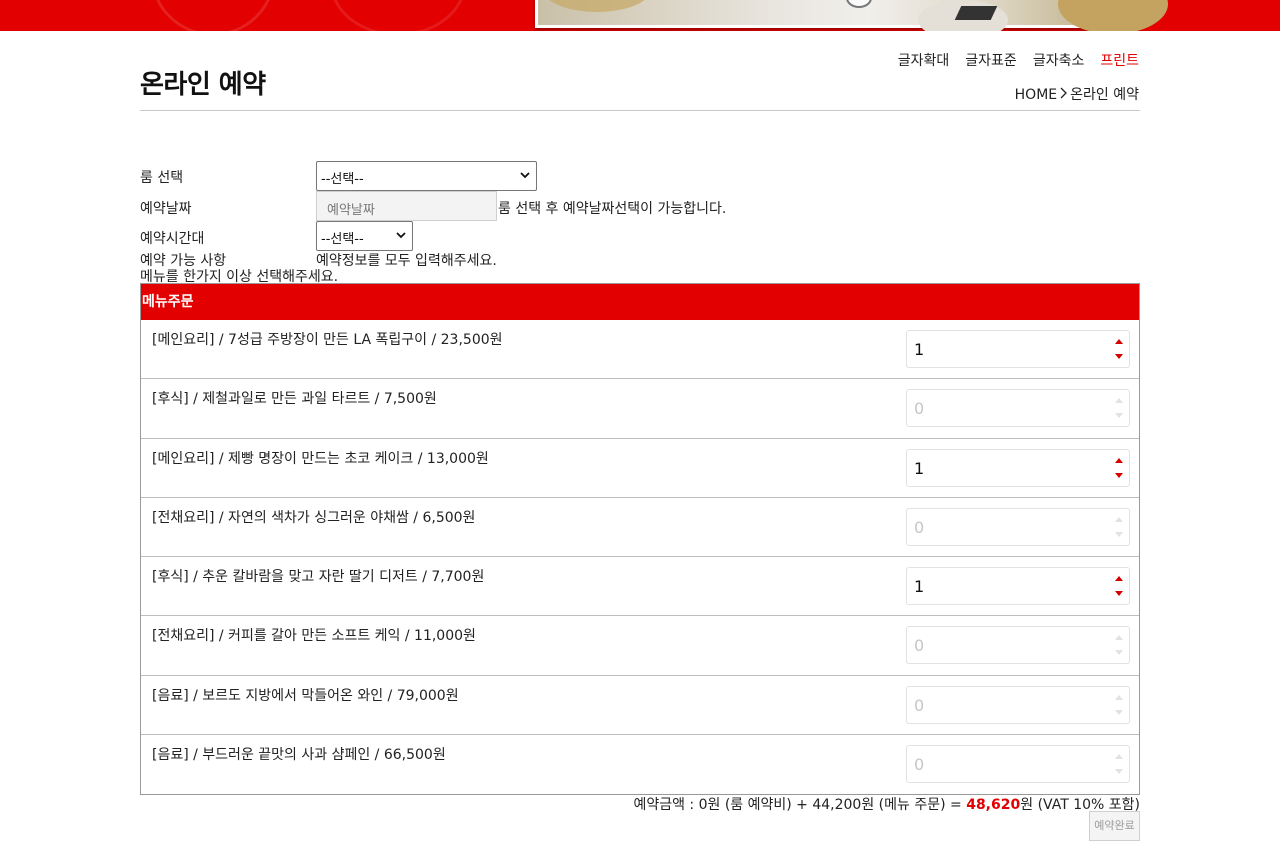 Image resolution: width=1280 pixels, height=859 pixels. Describe the element at coordinates (640, 646) in the screenshot. I see `menu-item: [전채요리] / 커피를 갈아 만든 소프트 케익 / 11,000원 0` at that location.